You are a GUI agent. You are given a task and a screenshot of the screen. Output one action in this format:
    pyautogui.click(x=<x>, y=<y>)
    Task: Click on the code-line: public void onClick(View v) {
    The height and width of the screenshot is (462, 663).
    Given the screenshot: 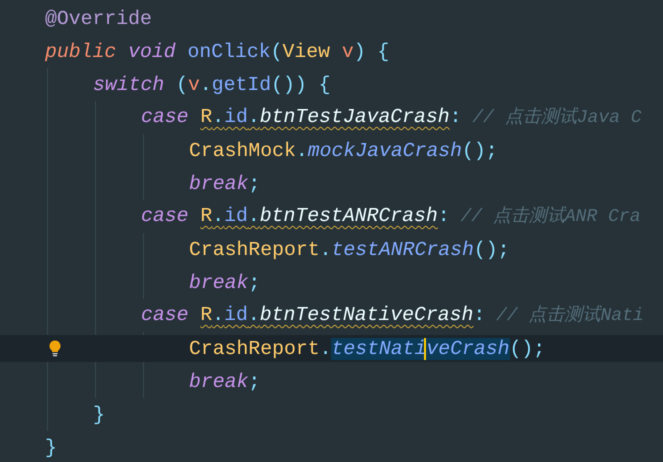 What is the action you would take?
    pyautogui.click(x=217, y=52)
    